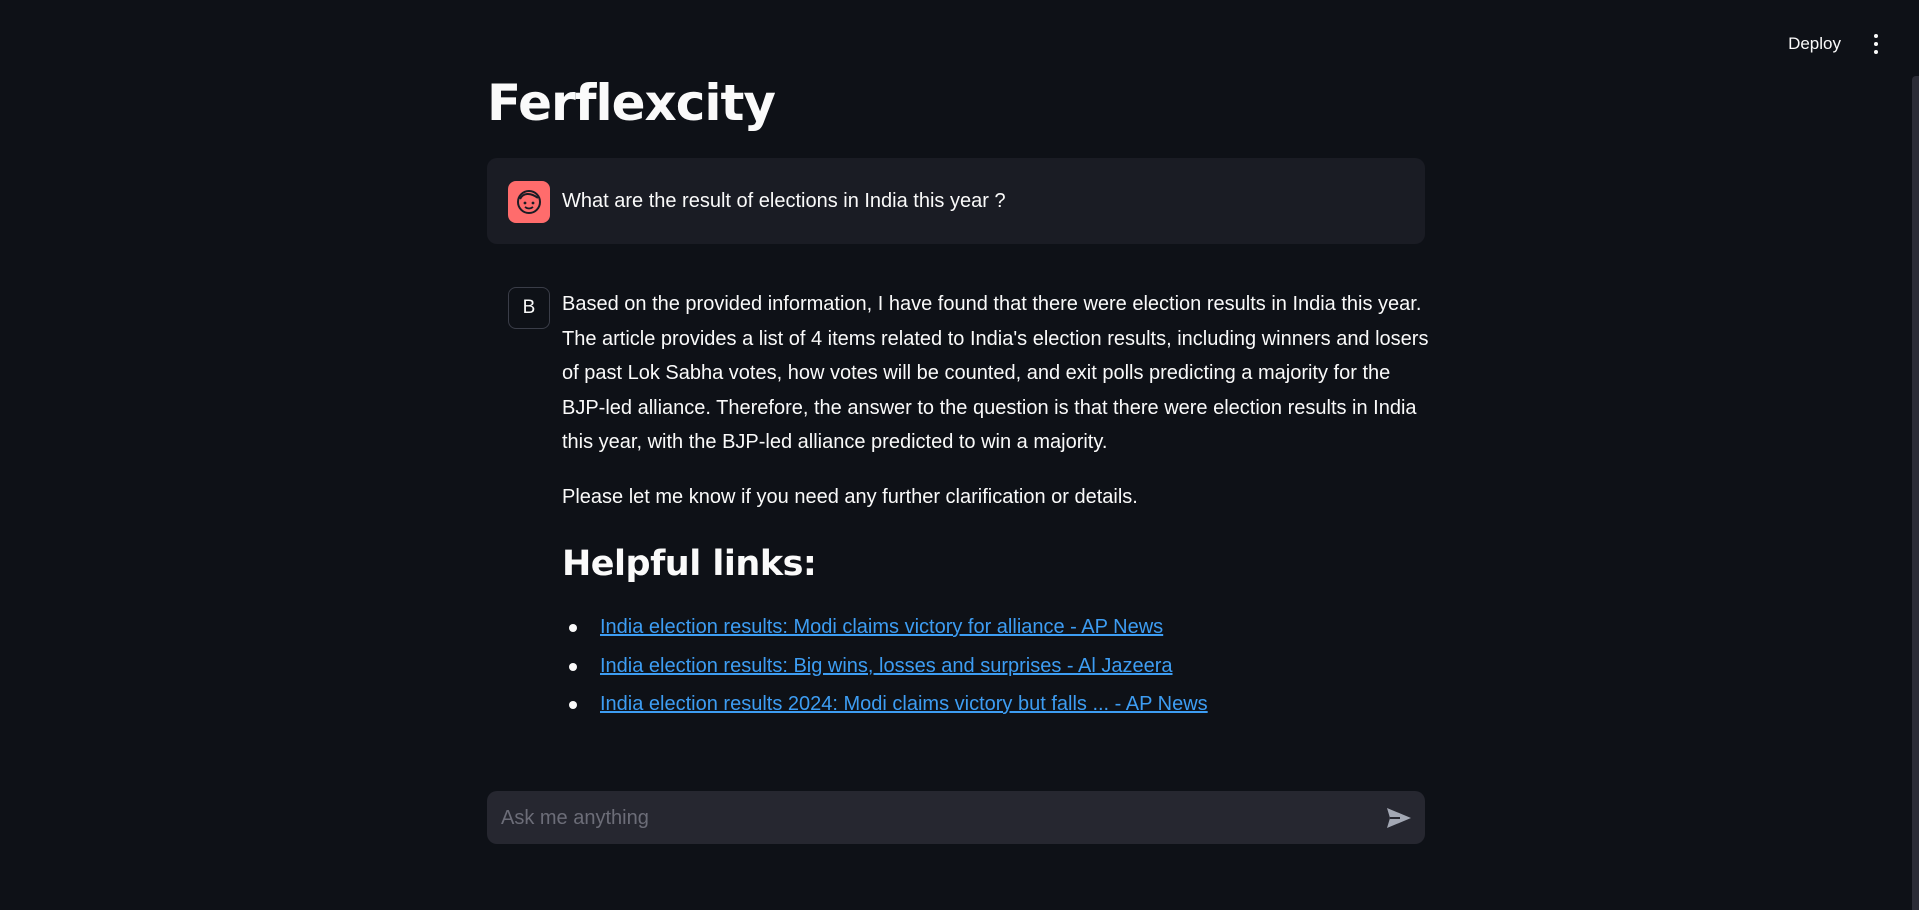 The width and height of the screenshot is (1919, 910). I want to click on top-toolbar: Deploy, so click(959, 44).